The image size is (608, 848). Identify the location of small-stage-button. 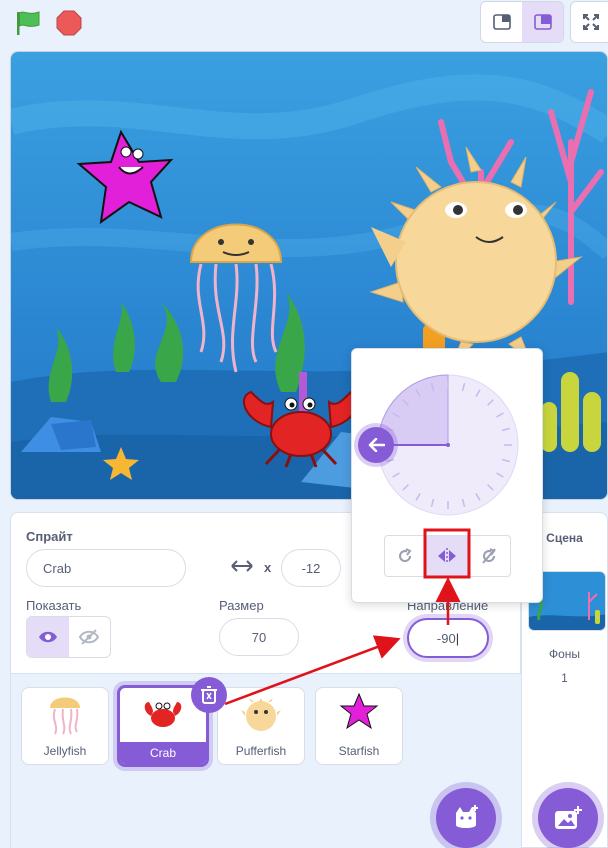
(501, 22).